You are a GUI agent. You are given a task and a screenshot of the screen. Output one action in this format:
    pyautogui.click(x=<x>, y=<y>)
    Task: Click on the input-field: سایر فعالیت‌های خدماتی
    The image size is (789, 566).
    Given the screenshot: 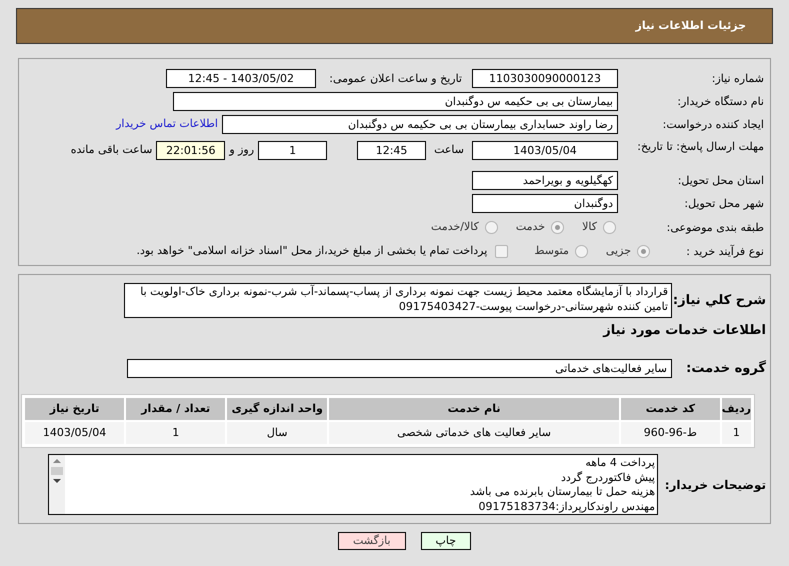 What is the action you would take?
    pyautogui.click(x=399, y=368)
    